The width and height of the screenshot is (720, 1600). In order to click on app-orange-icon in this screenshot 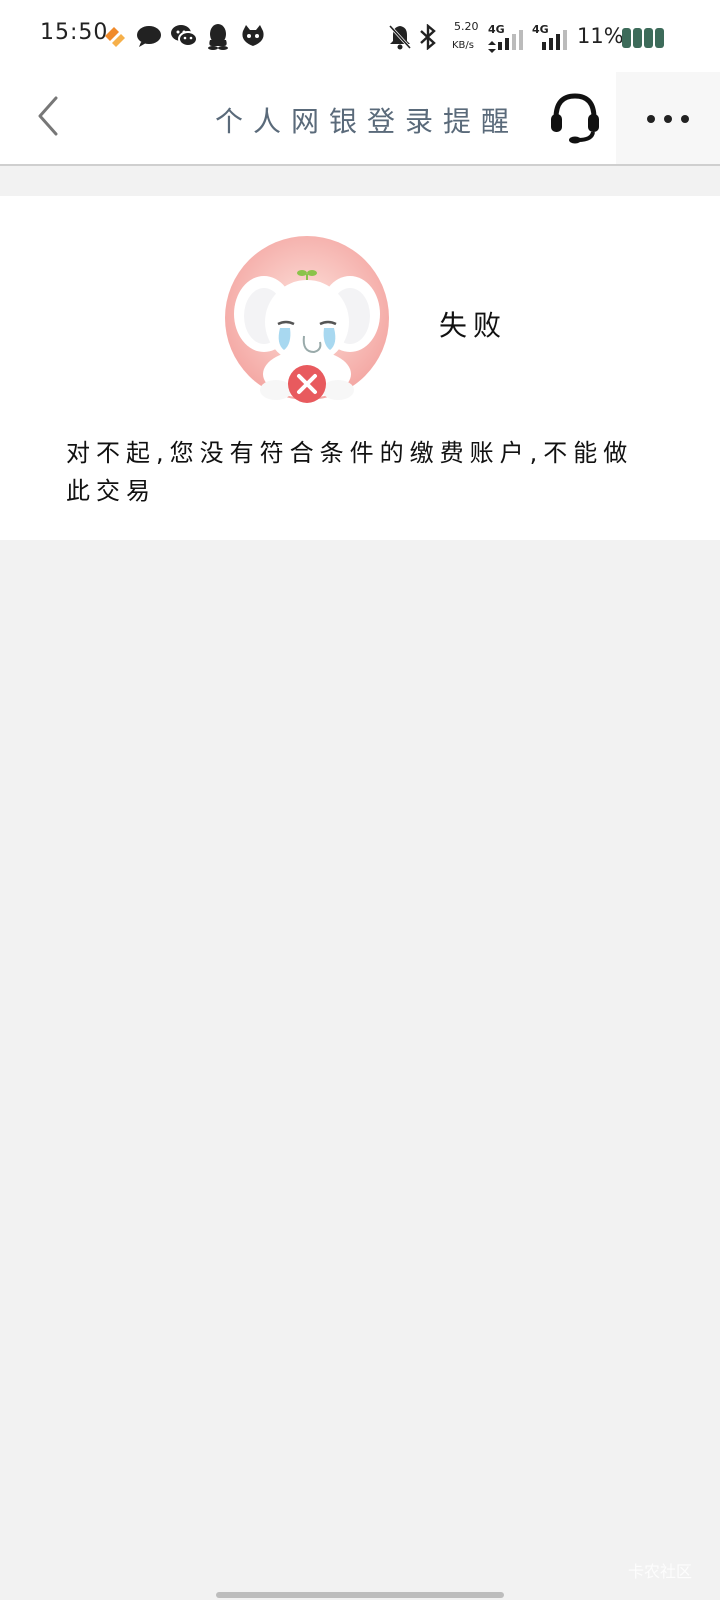, I will do `click(115, 38)`.